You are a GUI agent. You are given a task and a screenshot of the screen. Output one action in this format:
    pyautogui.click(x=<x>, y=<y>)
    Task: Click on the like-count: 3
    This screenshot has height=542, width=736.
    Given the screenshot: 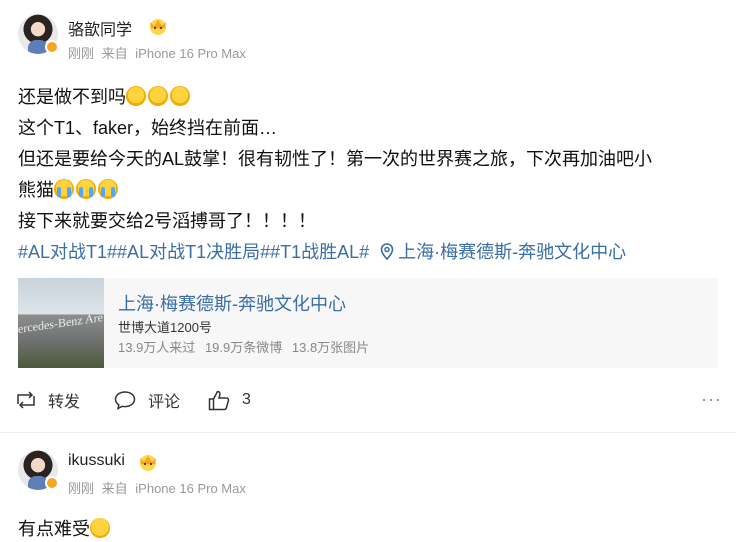 What is the action you would take?
    pyautogui.click(x=246, y=399)
    